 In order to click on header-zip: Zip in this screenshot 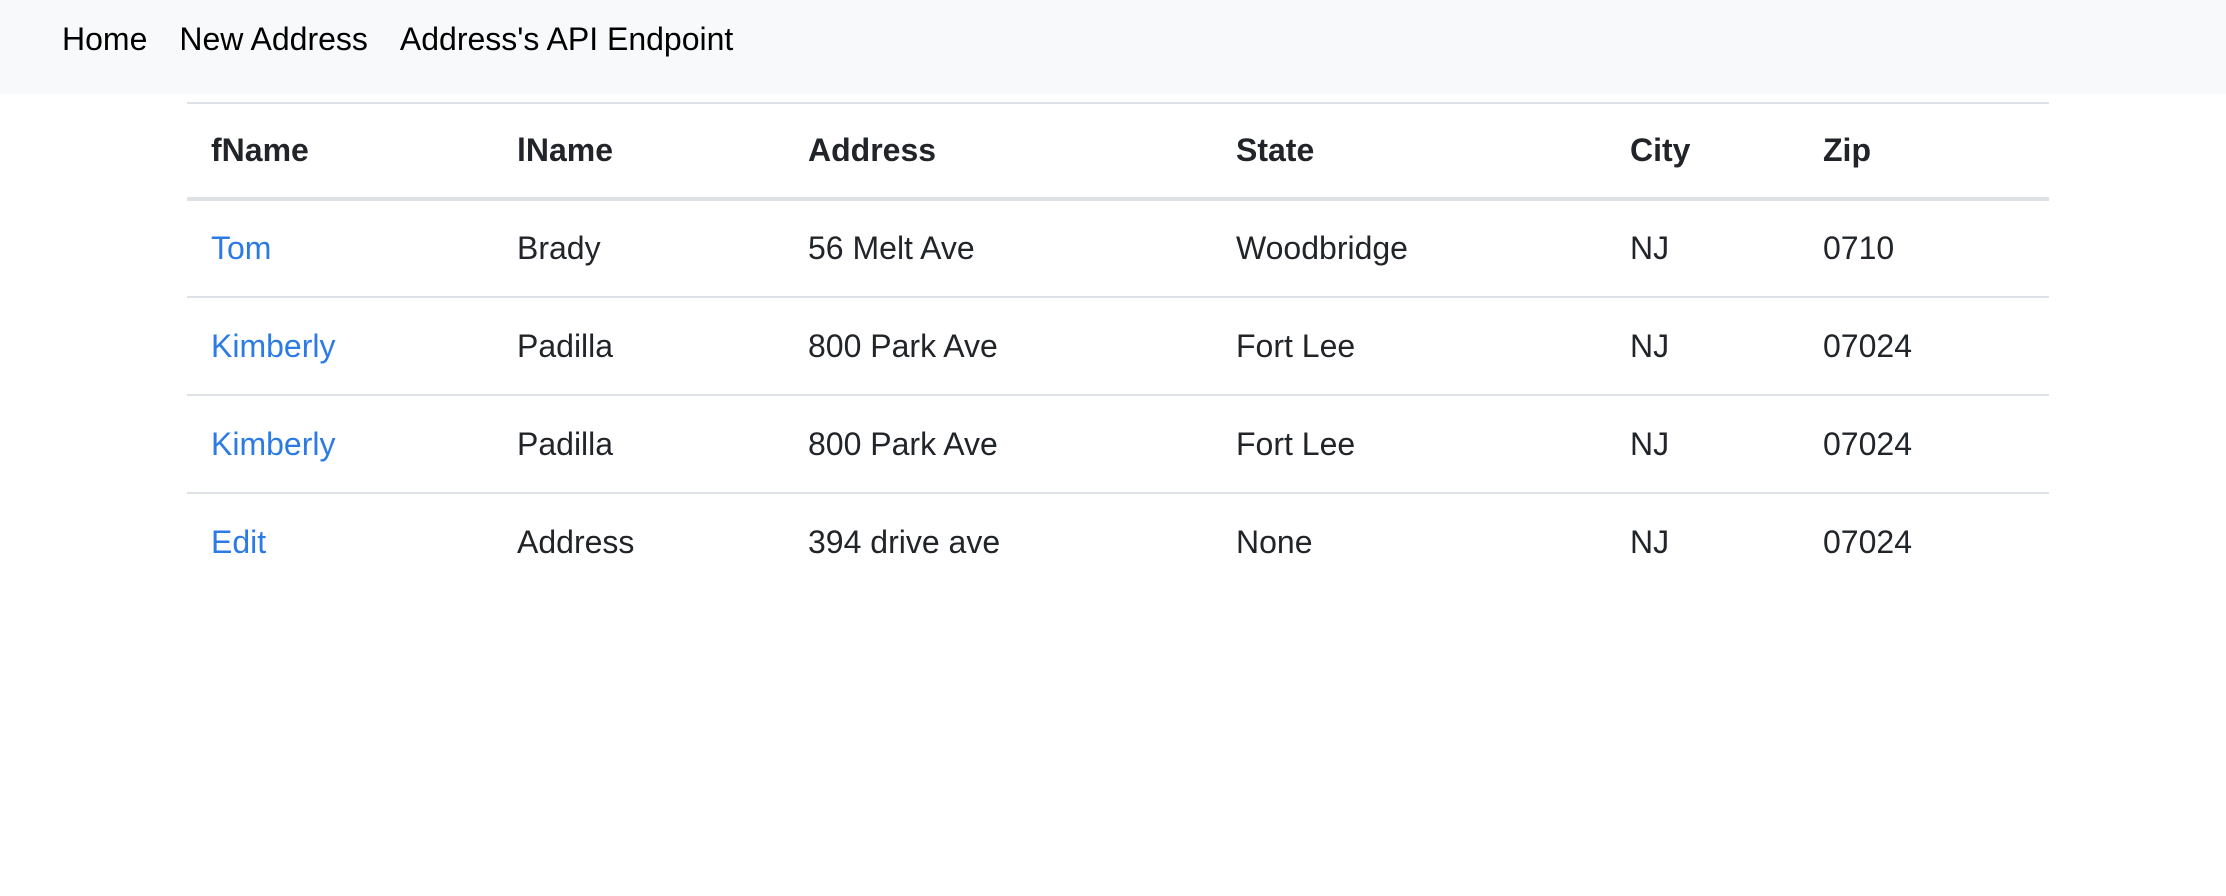, I will do `click(1924, 152)`.